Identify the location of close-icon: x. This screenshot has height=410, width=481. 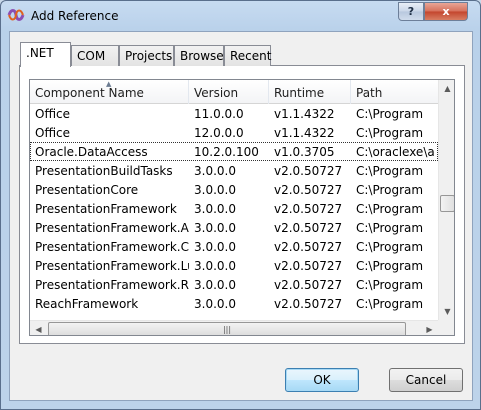
(446, 11).